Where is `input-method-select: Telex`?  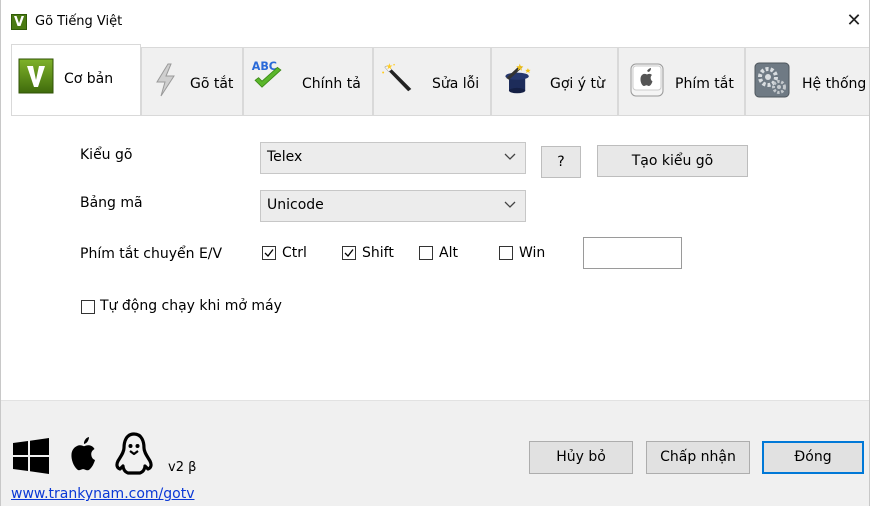 input-method-select: Telex is located at coordinates (393, 158).